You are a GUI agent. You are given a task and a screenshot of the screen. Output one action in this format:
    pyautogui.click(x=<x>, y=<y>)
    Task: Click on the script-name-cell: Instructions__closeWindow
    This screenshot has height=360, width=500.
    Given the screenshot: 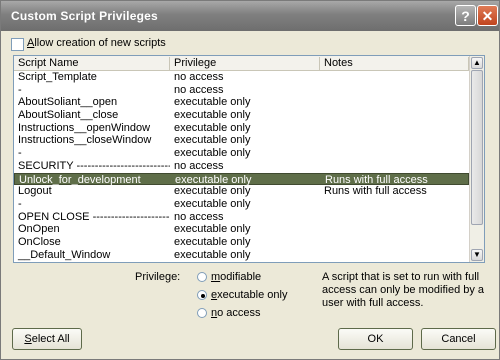 What is the action you would take?
    pyautogui.click(x=85, y=140)
    